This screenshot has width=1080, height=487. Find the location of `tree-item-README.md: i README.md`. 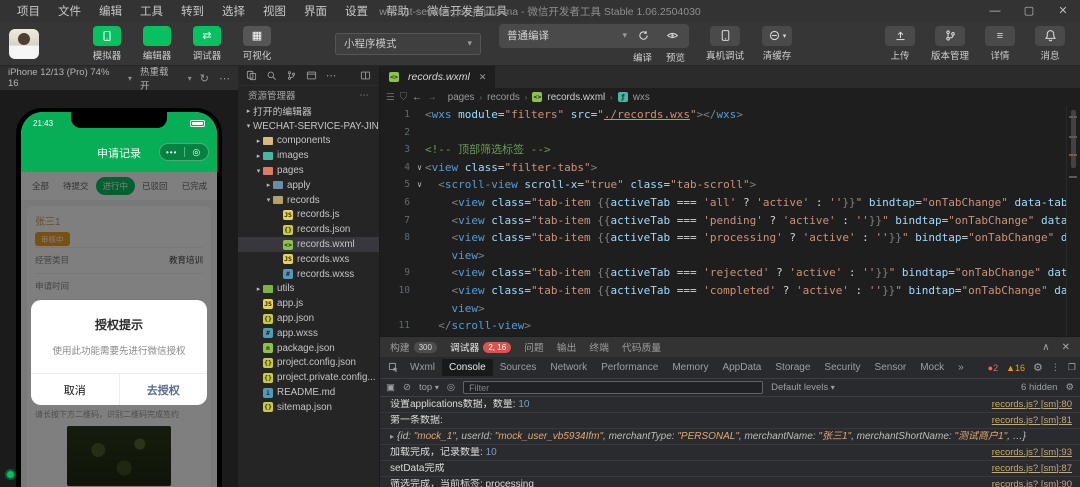

tree-item-README.md: i README.md is located at coordinates (308, 392).